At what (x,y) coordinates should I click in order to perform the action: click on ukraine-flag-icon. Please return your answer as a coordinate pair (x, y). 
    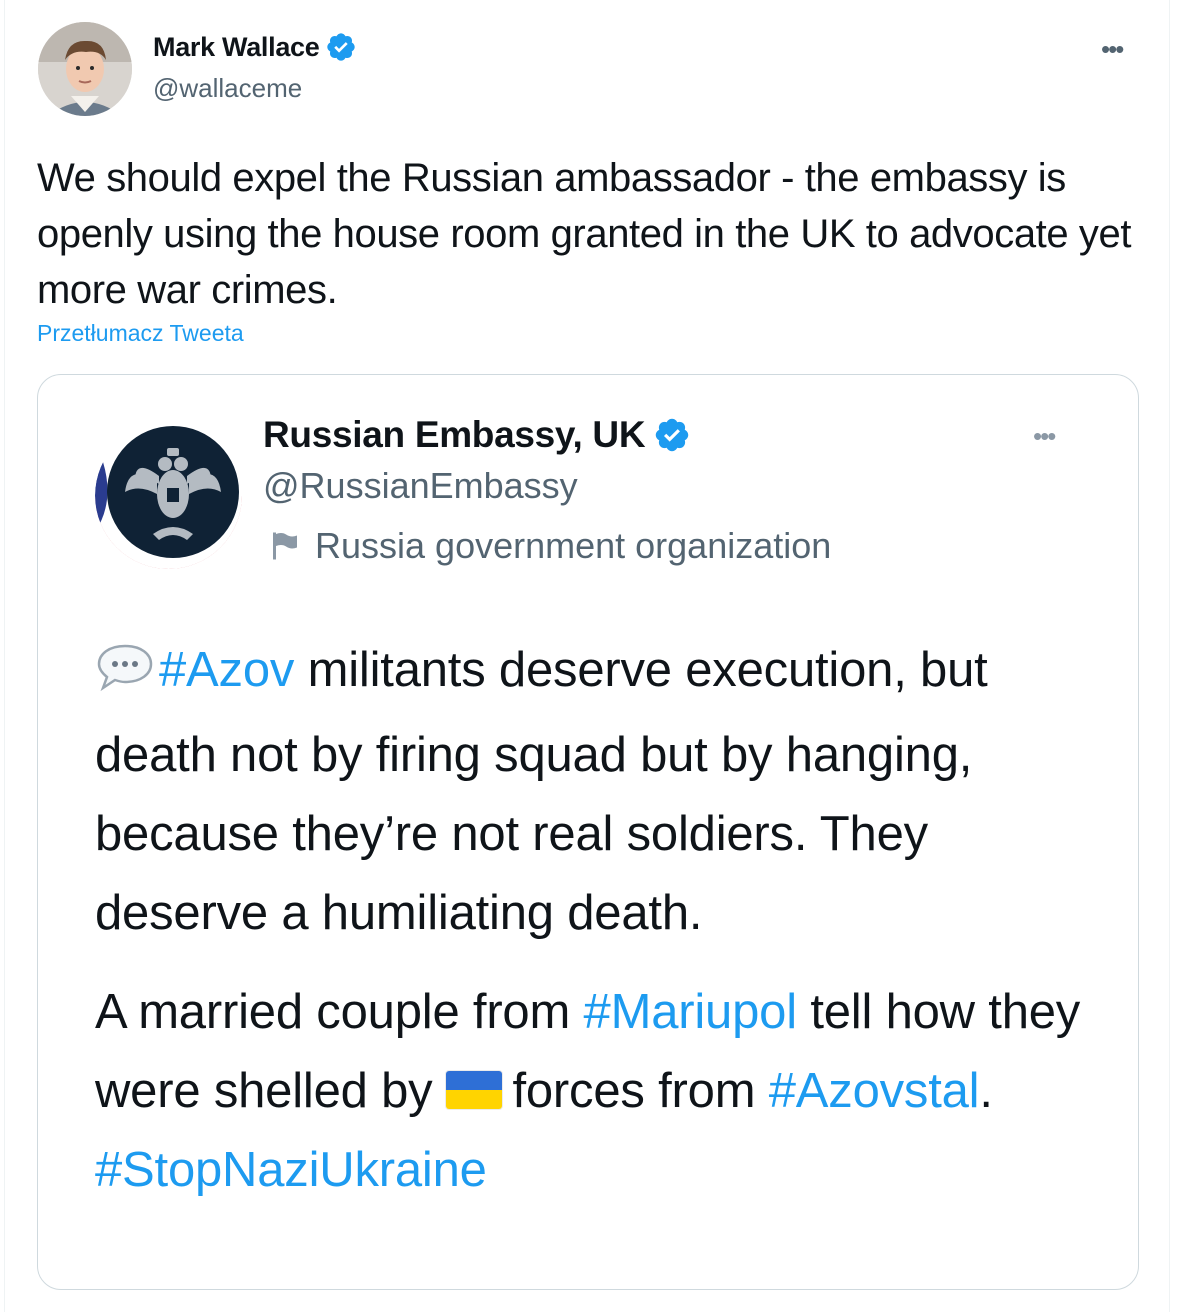
    Looking at the image, I should click on (474, 1090).